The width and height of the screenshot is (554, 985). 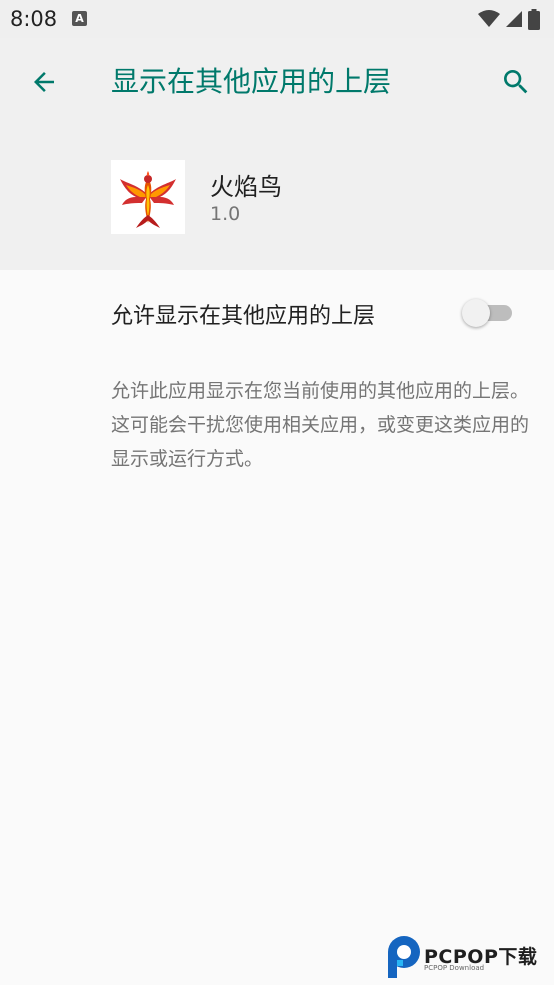 What do you see at coordinates (225, 214) in the screenshot?
I see `app-version: 1.0` at bounding box center [225, 214].